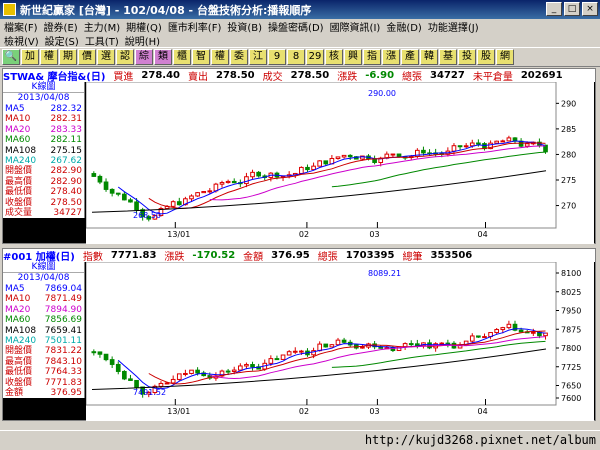 The width and height of the screenshot is (600, 450). Describe the element at coordinates (102, 26) in the screenshot. I see `menu-item: 主力(M)` at that location.